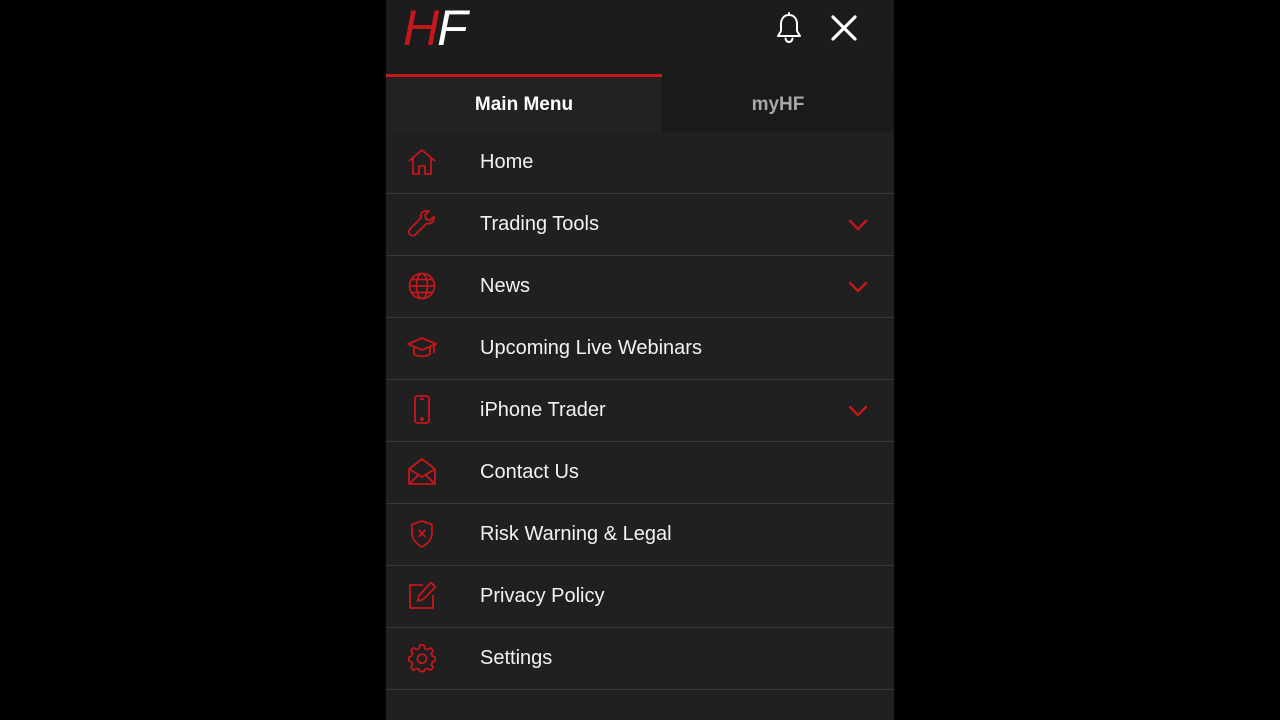 This screenshot has height=720, width=1280. Describe the element at coordinates (542, 596) in the screenshot. I see `menu-item-label: Privacy Policy` at that location.